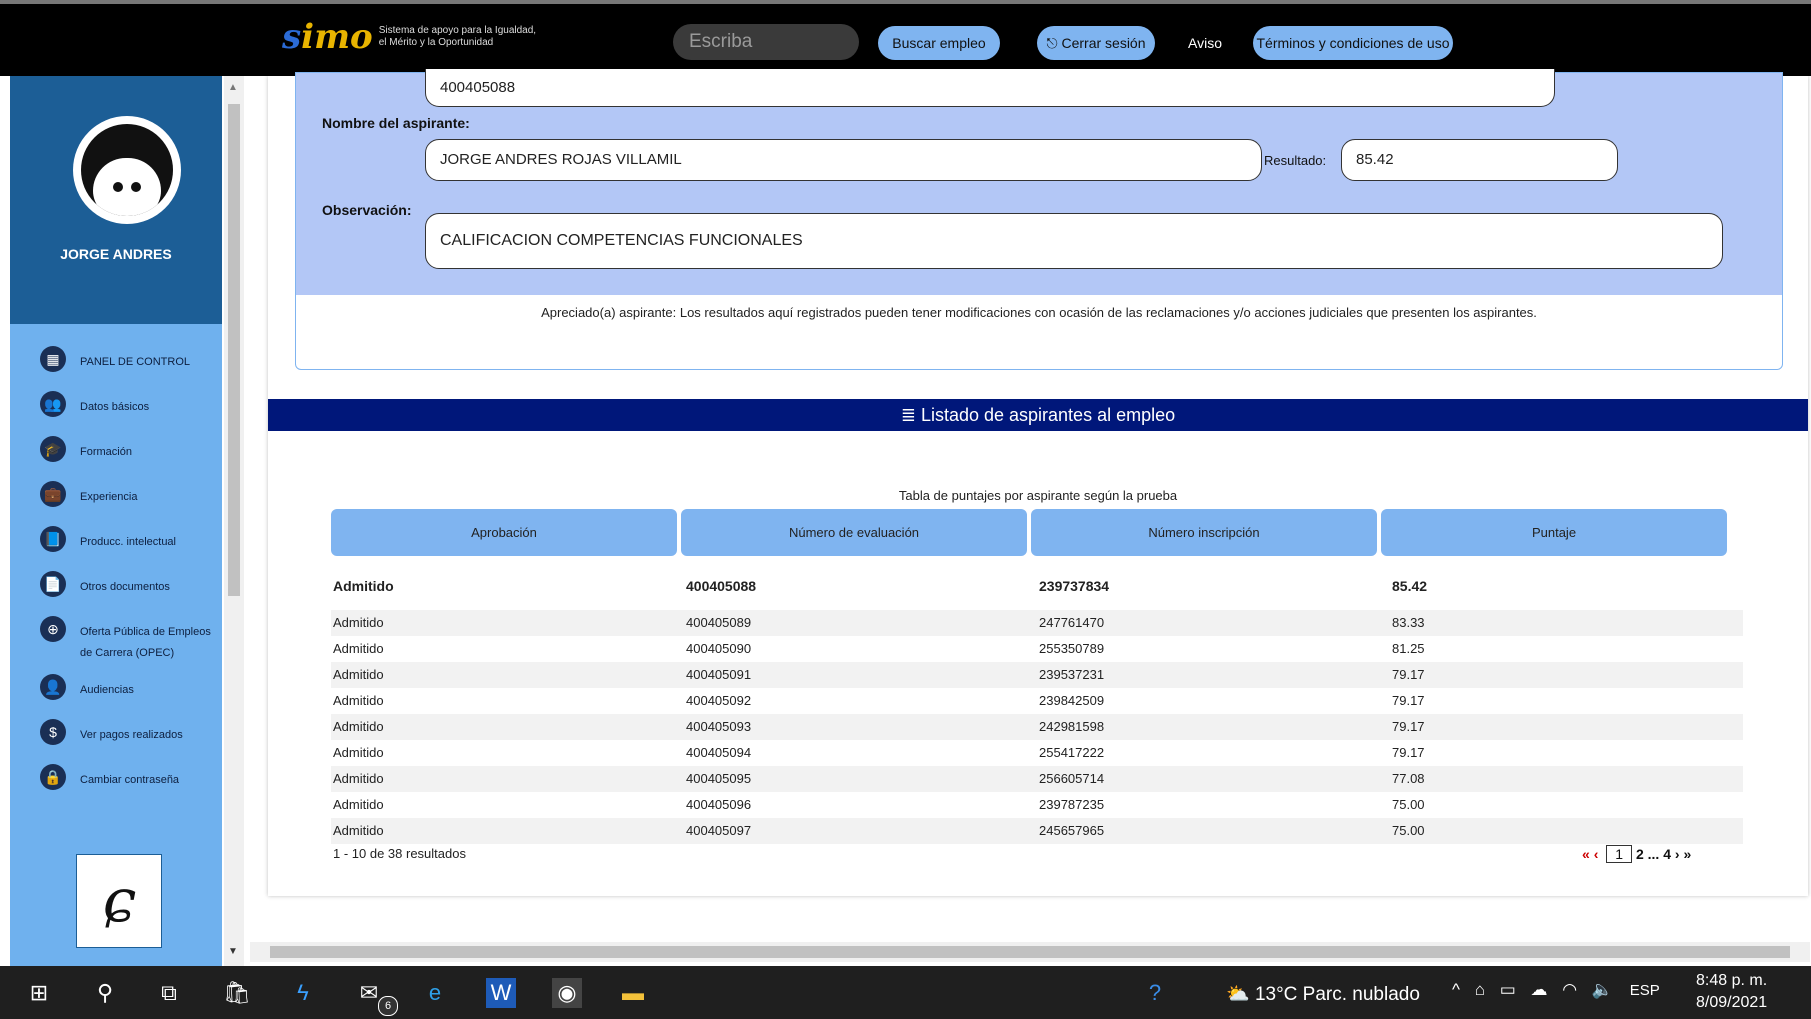 The width and height of the screenshot is (1811, 1019). Describe the element at coordinates (501, 993) in the screenshot. I see `word-icon: W` at that location.